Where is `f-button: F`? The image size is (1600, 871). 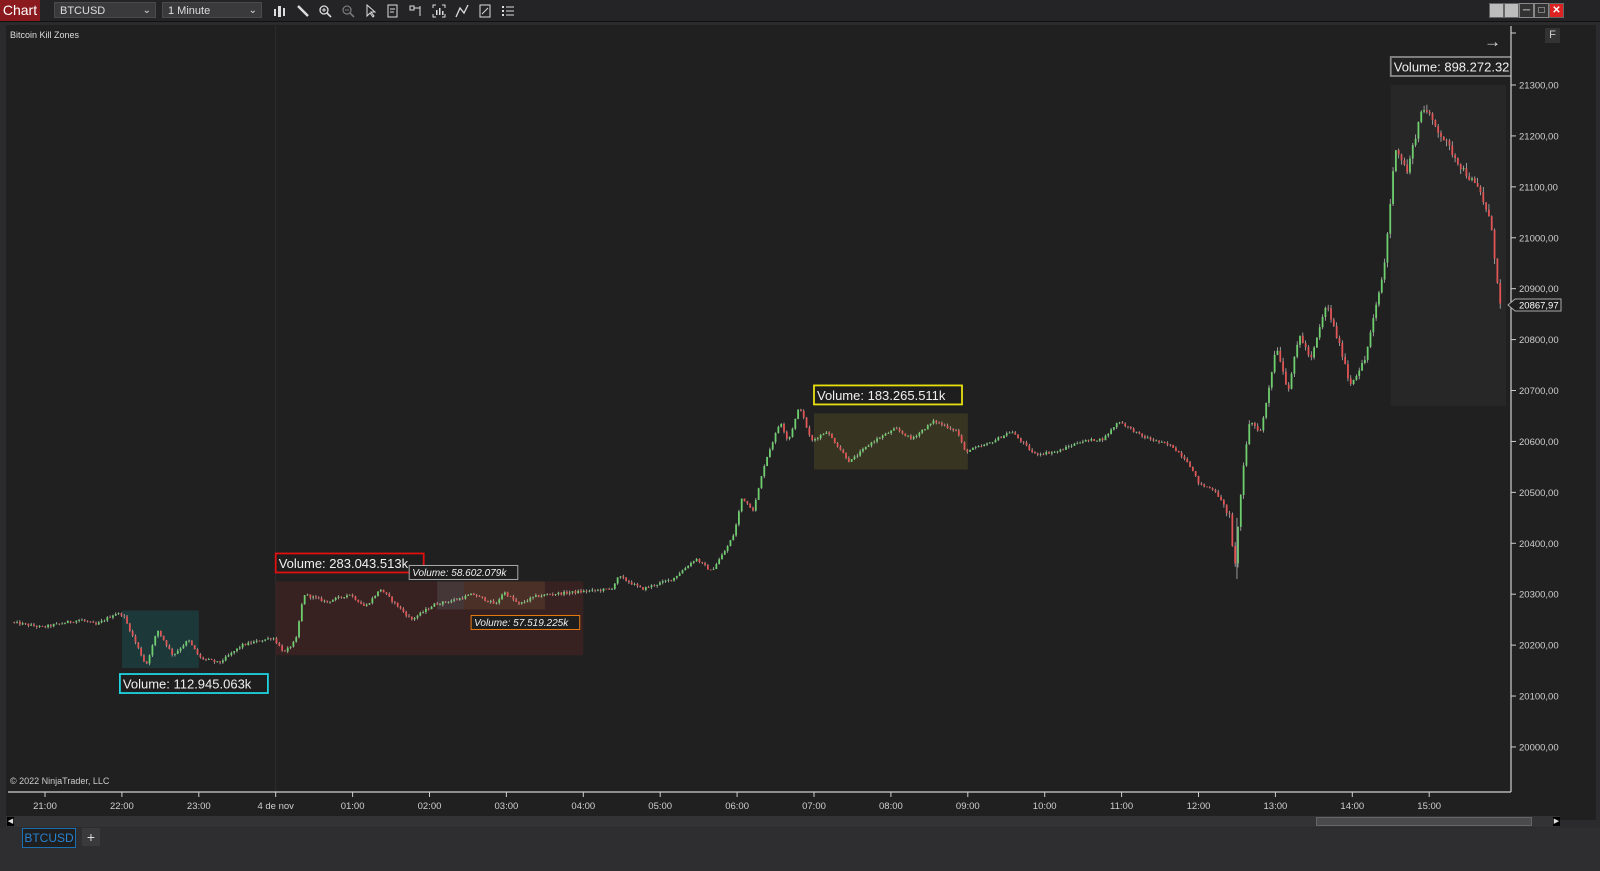
f-button: F is located at coordinates (1552, 35).